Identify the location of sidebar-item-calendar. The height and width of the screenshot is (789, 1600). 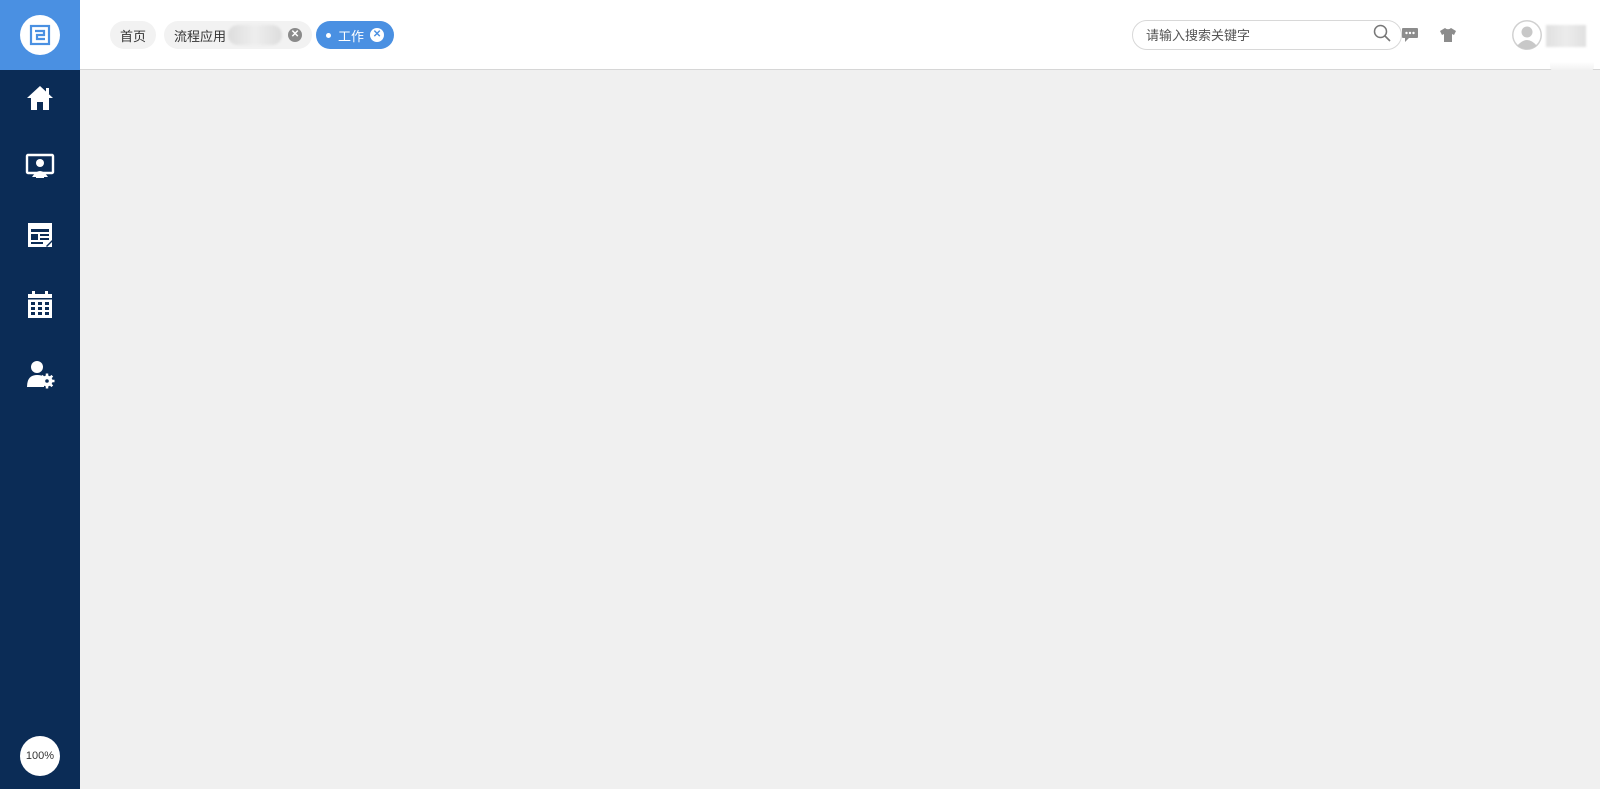
(40, 307).